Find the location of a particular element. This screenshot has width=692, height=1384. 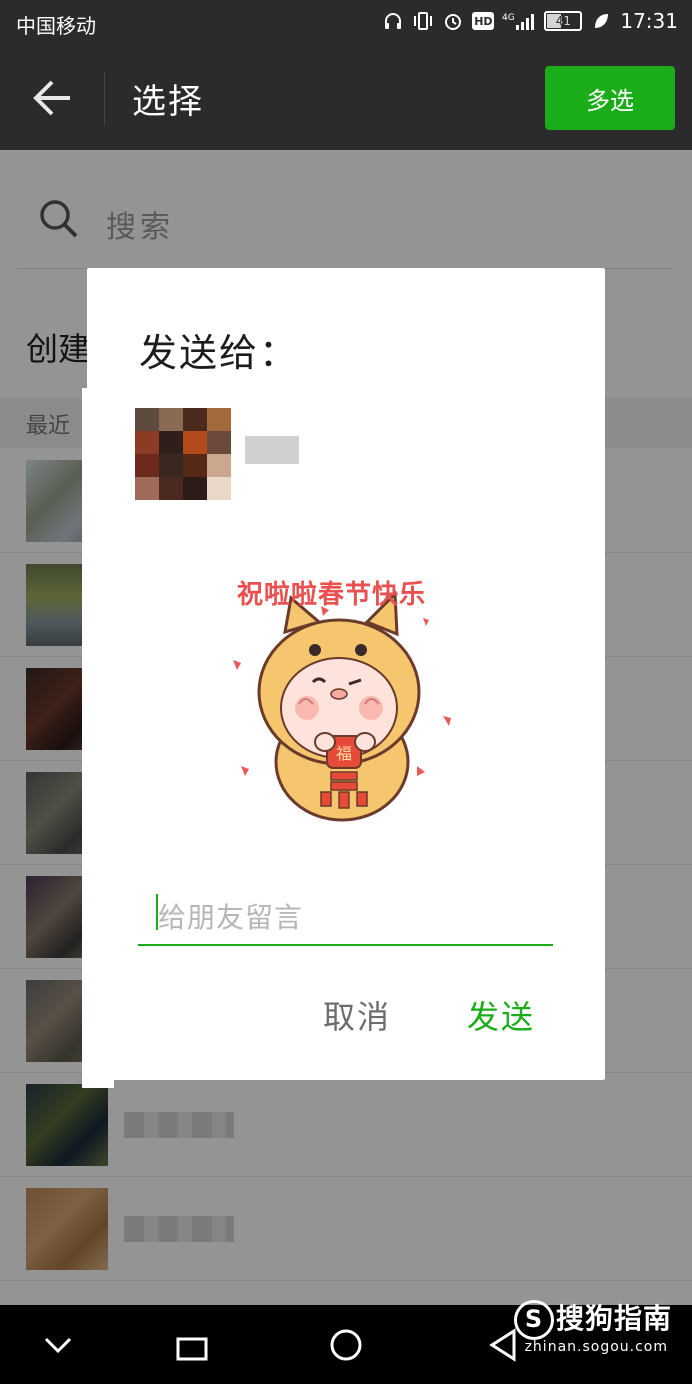

toolbar-divider is located at coordinates (104, 99).